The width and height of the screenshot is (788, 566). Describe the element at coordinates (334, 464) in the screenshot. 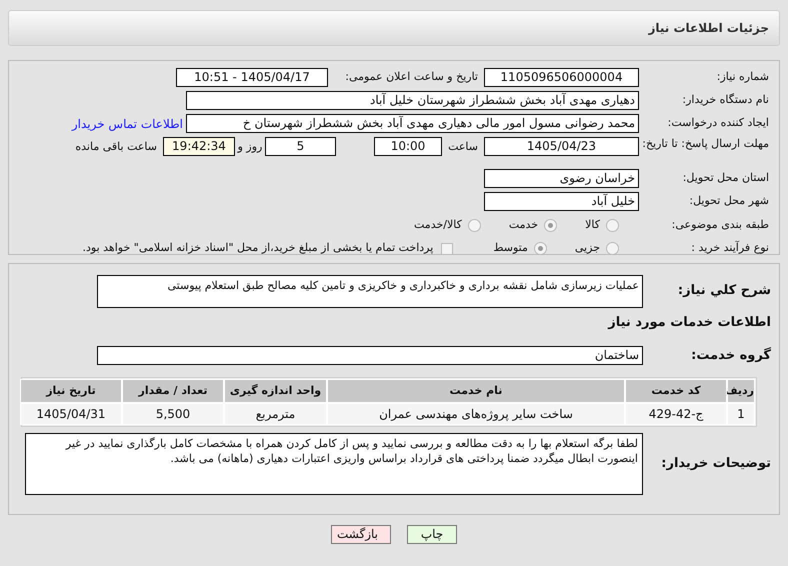

I see `notes-box: لطفا برگه استعلام بها را به دقت مطالعه و بررسی نمایید و پس از کامل کردن همراه با مشخصات کامل بارگذاری نمایید در غیر اینصورت ابطال میگردد ضمنا پرداختی های قرارداد براساس واریزی اعتبارات دهیاری (ماهانه) می باشد.` at that location.